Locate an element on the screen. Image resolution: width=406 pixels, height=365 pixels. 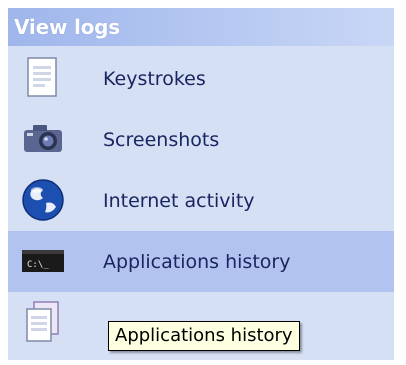
document-icon is located at coordinates (43, 78).